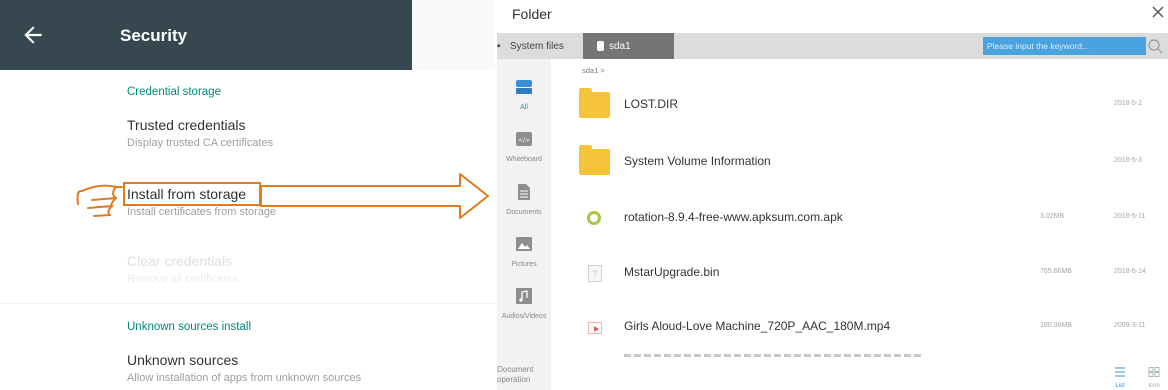 The height and width of the screenshot is (390, 1168). What do you see at coordinates (1056, 325) in the screenshot?
I see `file-size: 180.36MB` at bounding box center [1056, 325].